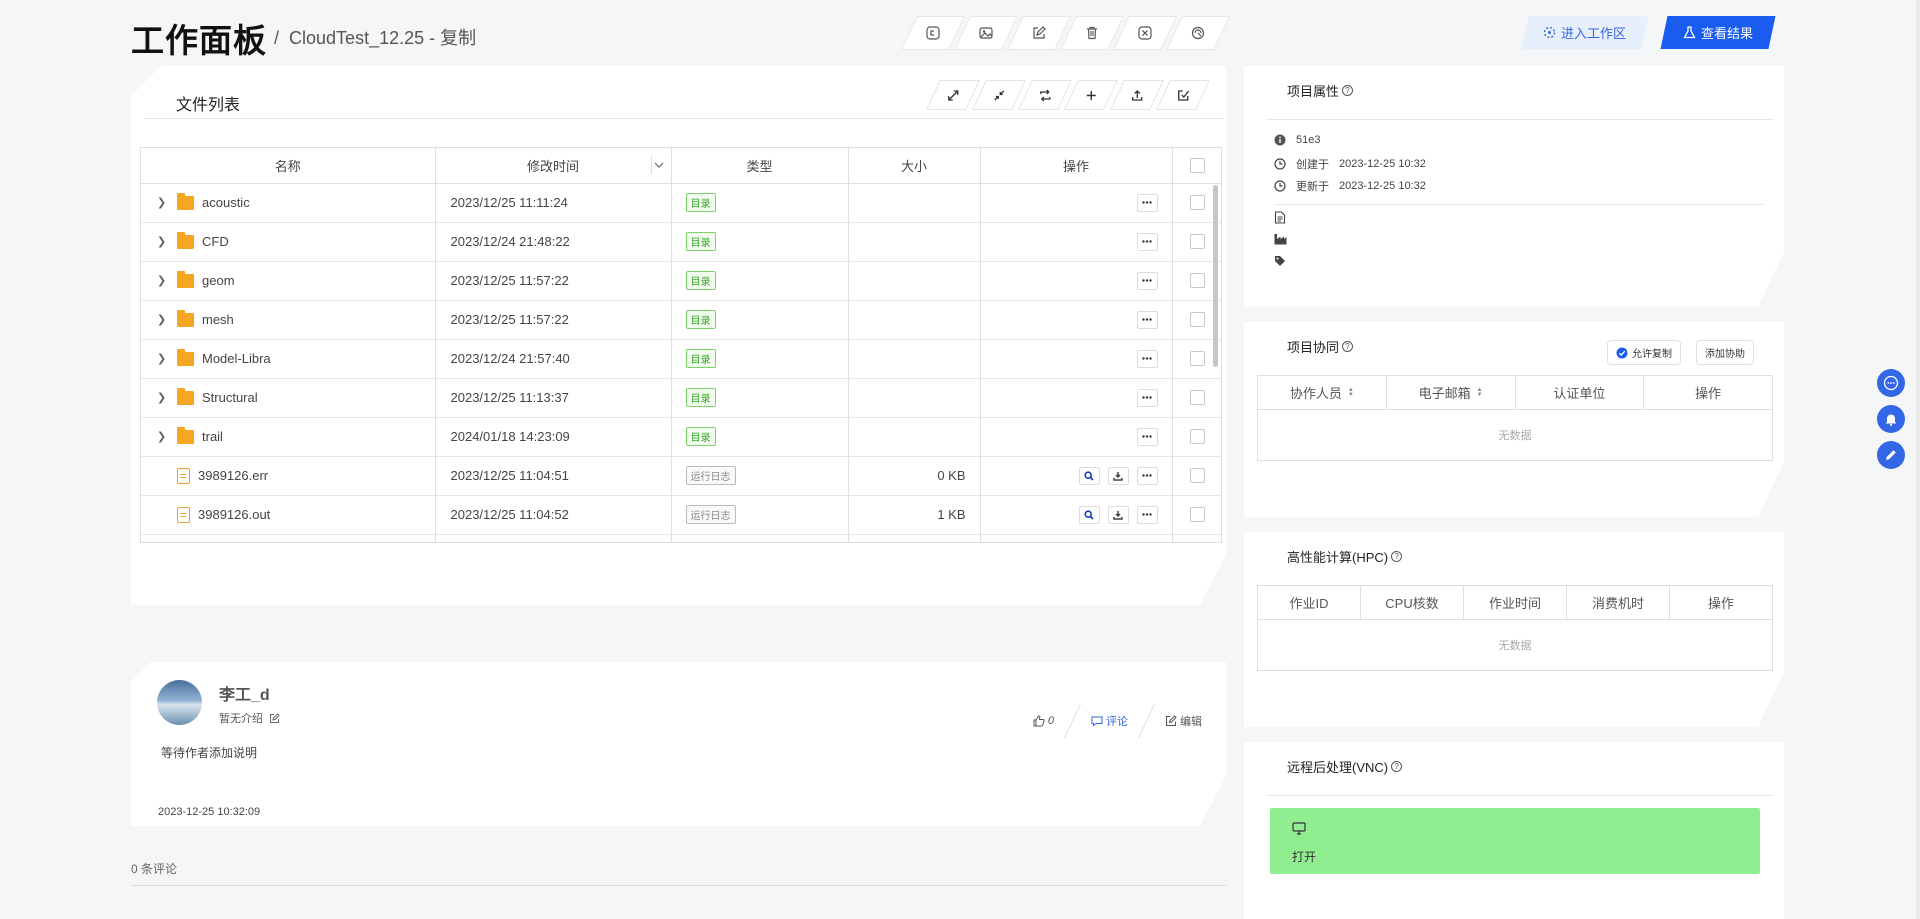 Image resolution: width=1920 pixels, height=919 pixels. What do you see at coordinates (999, 95) in the screenshot?
I see `collapse-all-button` at bounding box center [999, 95].